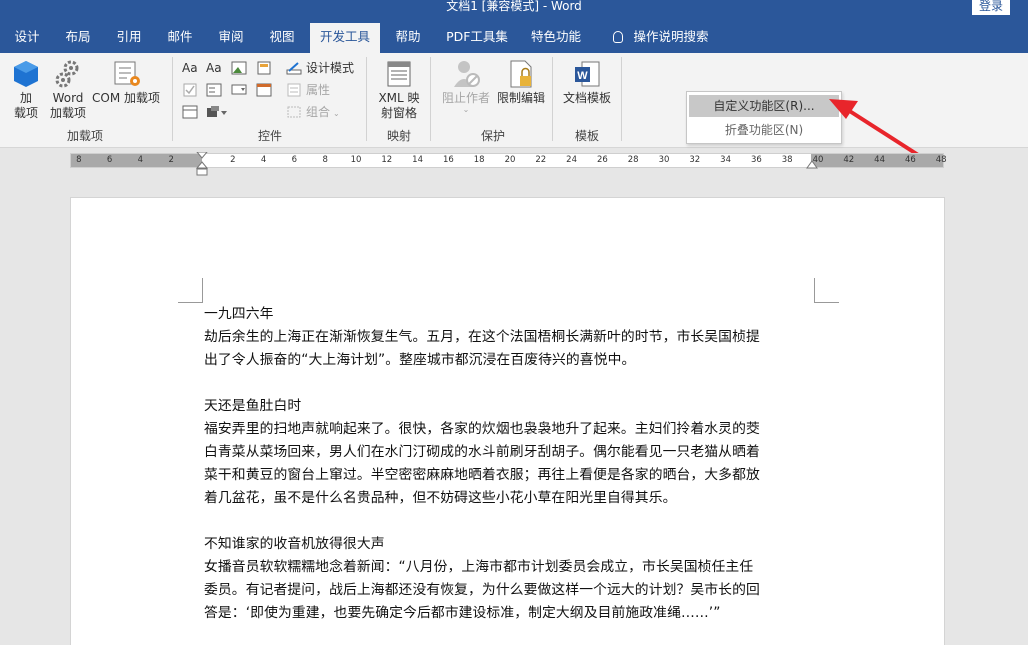 This screenshot has height=645, width=1028. I want to click on login-button: 登录, so click(991, 7).